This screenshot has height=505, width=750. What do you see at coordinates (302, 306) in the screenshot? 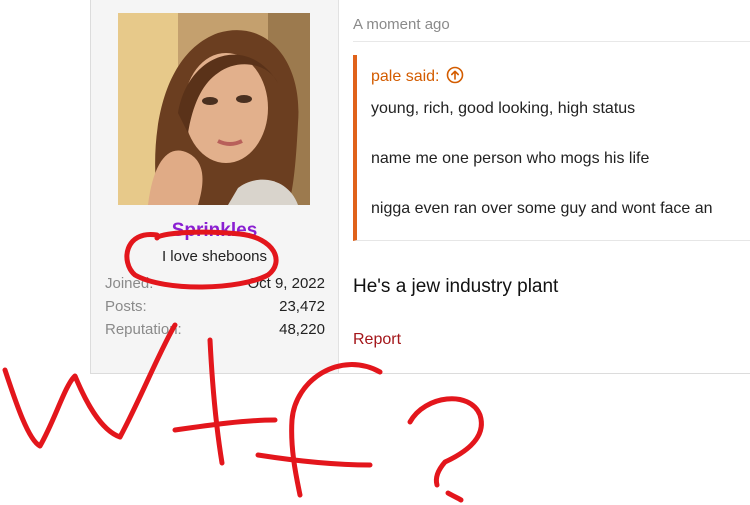
I see `stat-value: 23,472` at bounding box center [302, 306].